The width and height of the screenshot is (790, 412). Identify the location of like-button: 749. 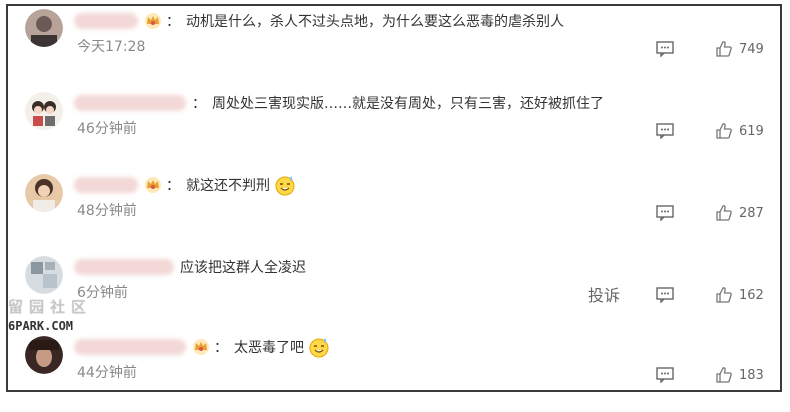
(739, 49).